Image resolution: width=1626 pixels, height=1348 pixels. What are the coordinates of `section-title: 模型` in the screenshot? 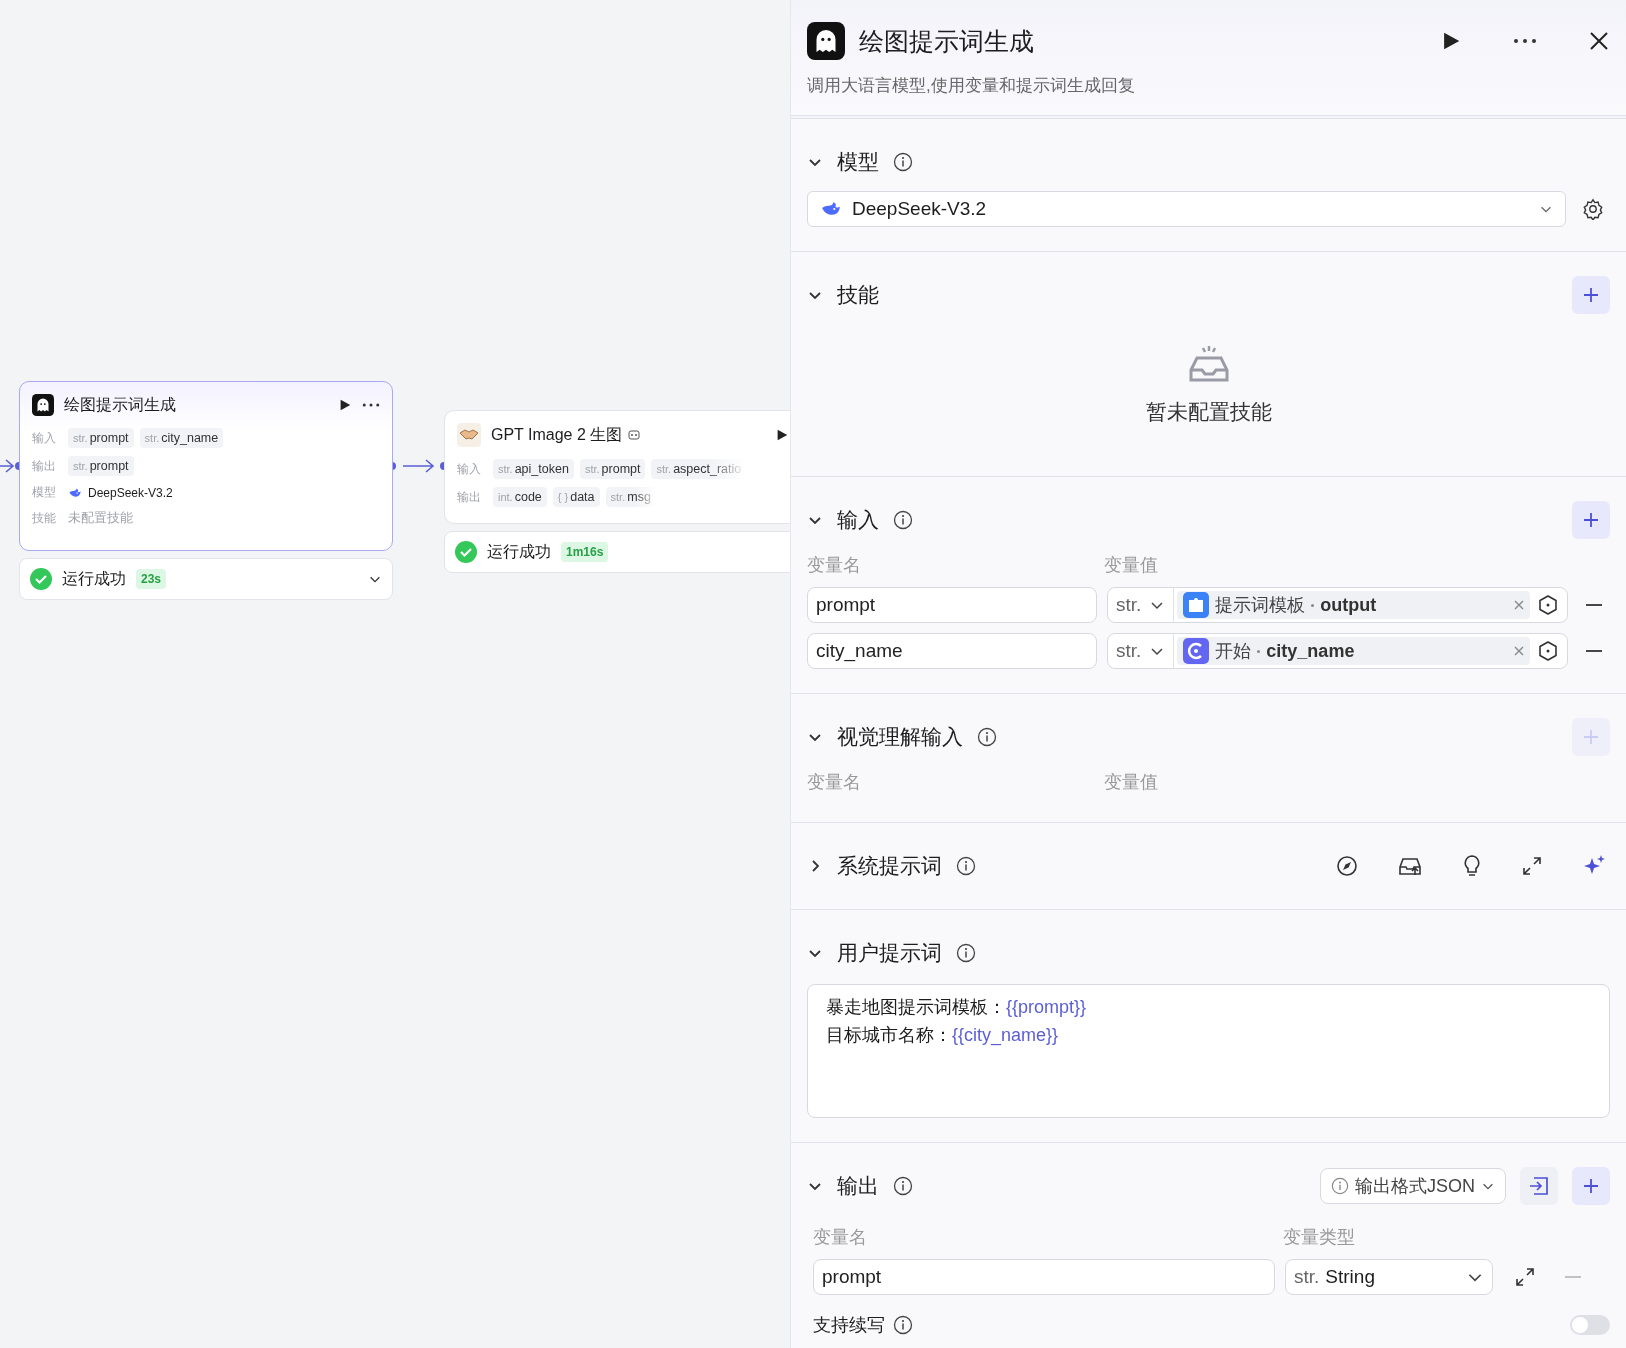 It's located at (858, 162).